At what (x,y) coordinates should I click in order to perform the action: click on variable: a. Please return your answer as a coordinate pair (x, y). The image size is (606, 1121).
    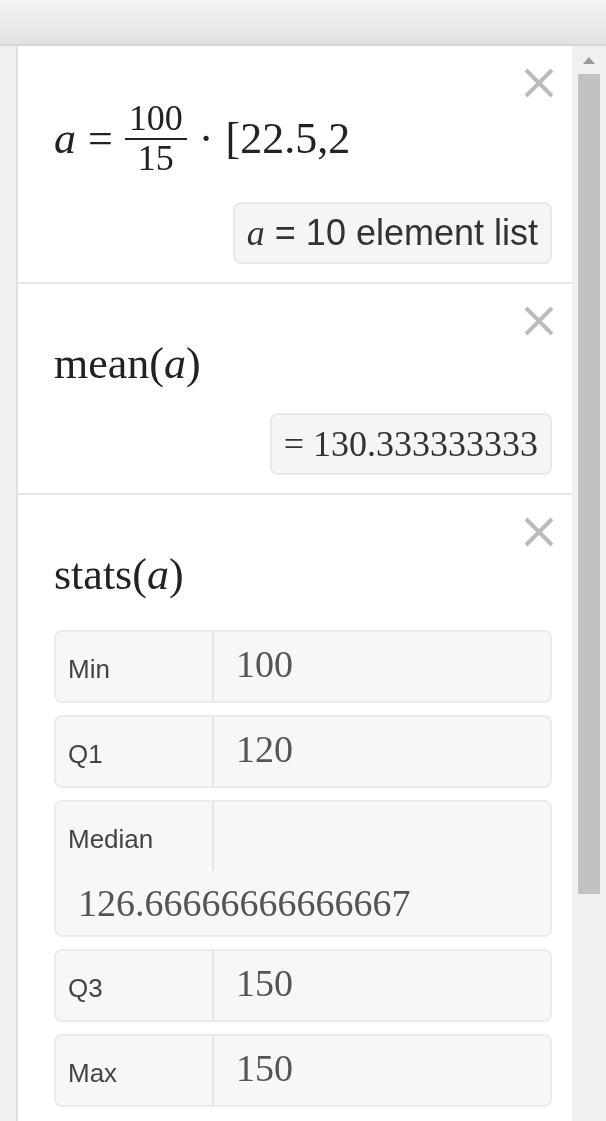
    Looking at the image, I should click on (65, 139).